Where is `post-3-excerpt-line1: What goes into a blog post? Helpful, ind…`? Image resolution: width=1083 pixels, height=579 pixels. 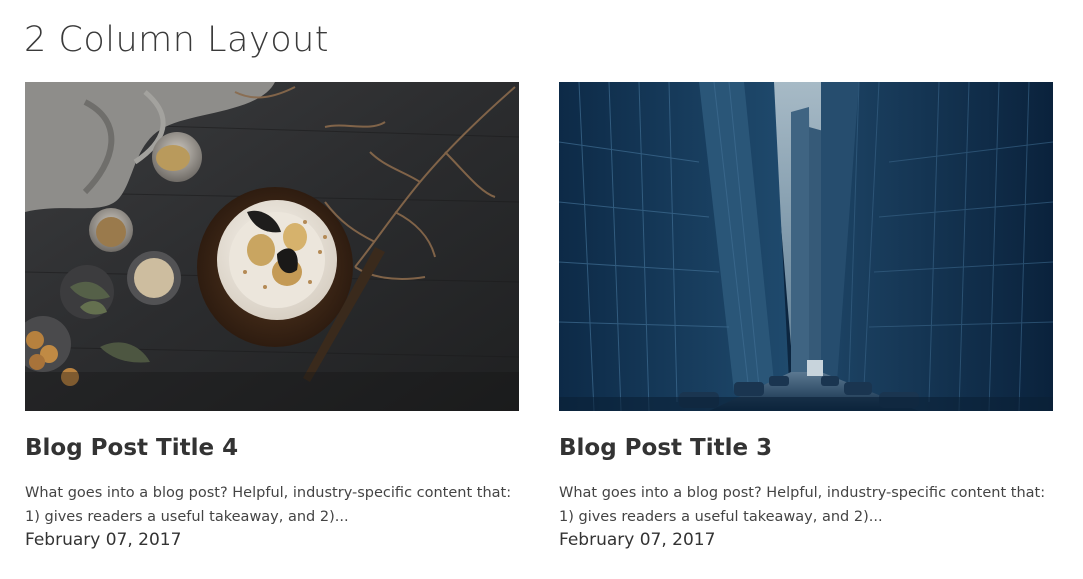 post-3-excerpt-line1: What goes into a blog post? Helpful, ind… is located at coordinates (802, 493).